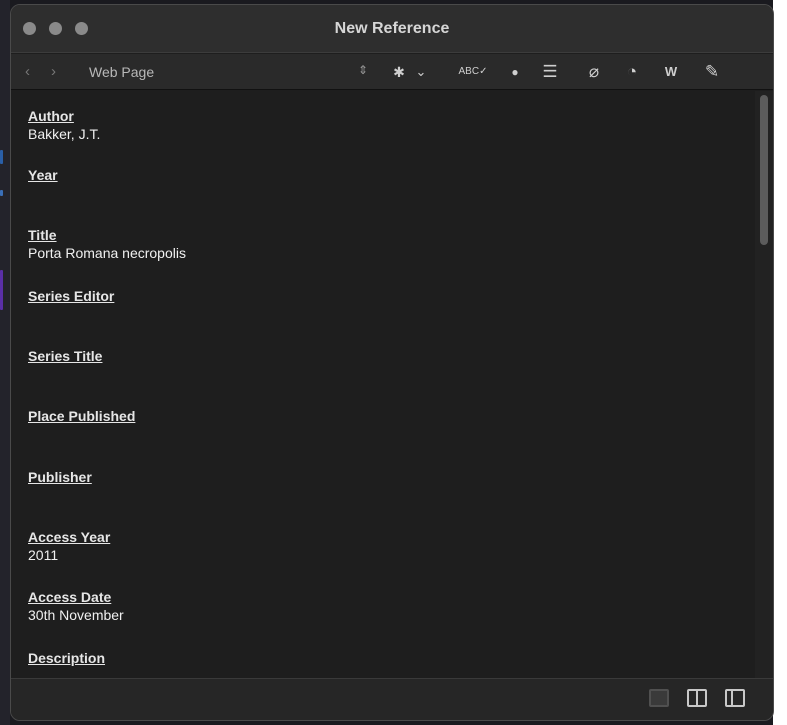 This screenshot has height=725, width=787. I want to click on reference-toolbar: ‹ › Web Page ⇕ ✱ ⌄ ABC✓ ● ☰ ⌀ ◔ W ✎, so click(392, 72).